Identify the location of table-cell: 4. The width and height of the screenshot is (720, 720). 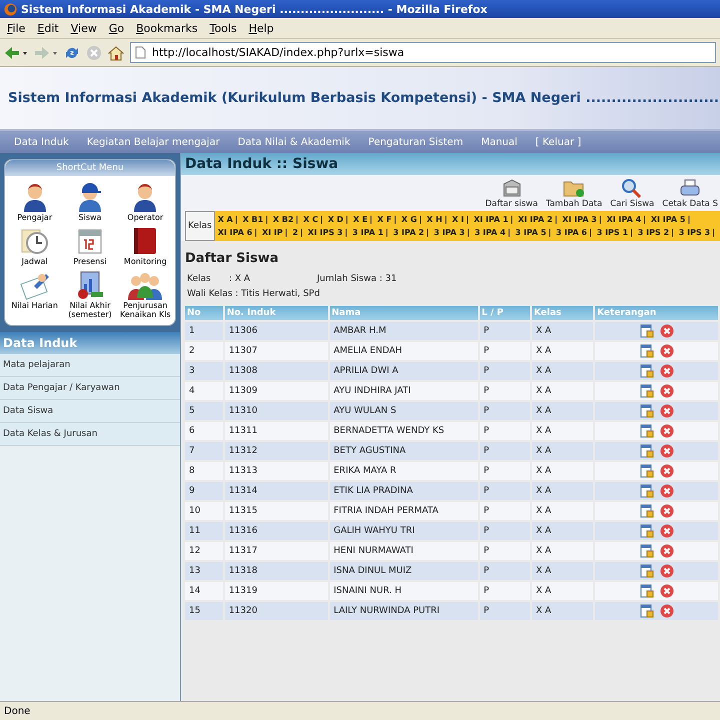
(204, 391).